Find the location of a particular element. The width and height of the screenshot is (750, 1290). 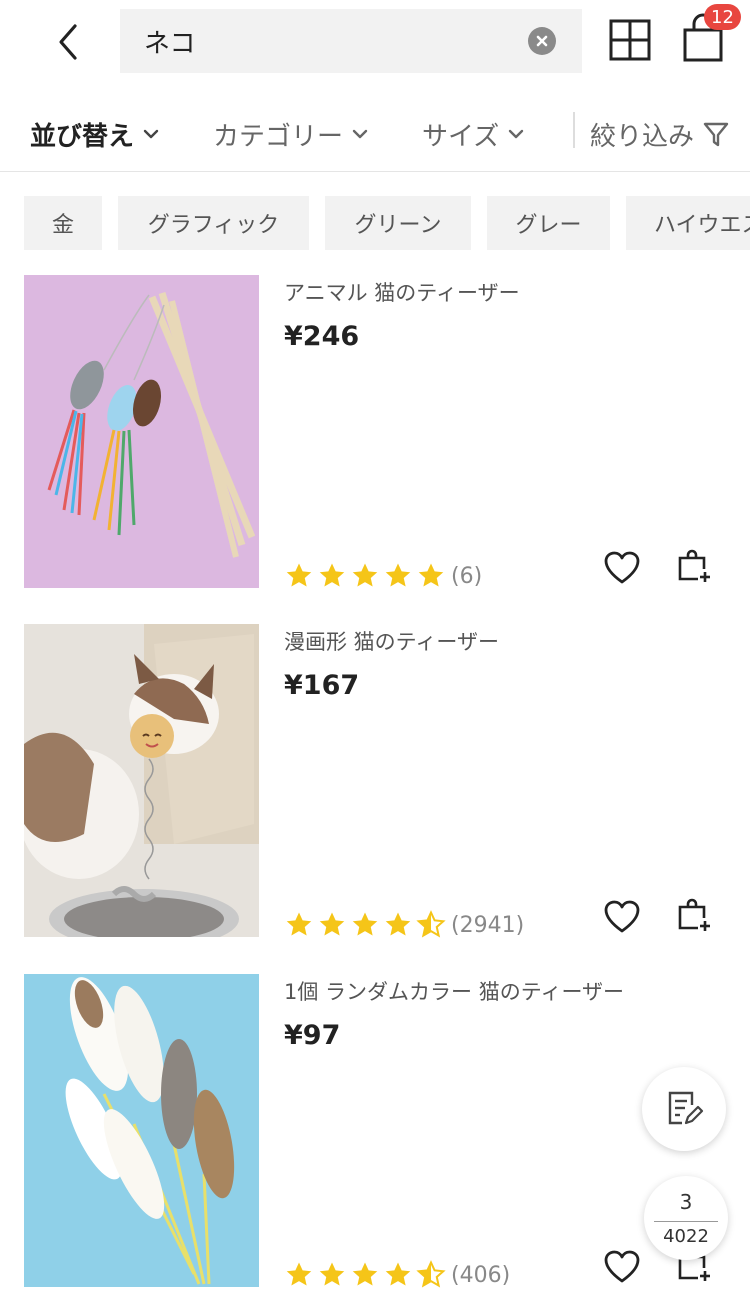

chip-green: グリーン is located at coordinates (398, 223).